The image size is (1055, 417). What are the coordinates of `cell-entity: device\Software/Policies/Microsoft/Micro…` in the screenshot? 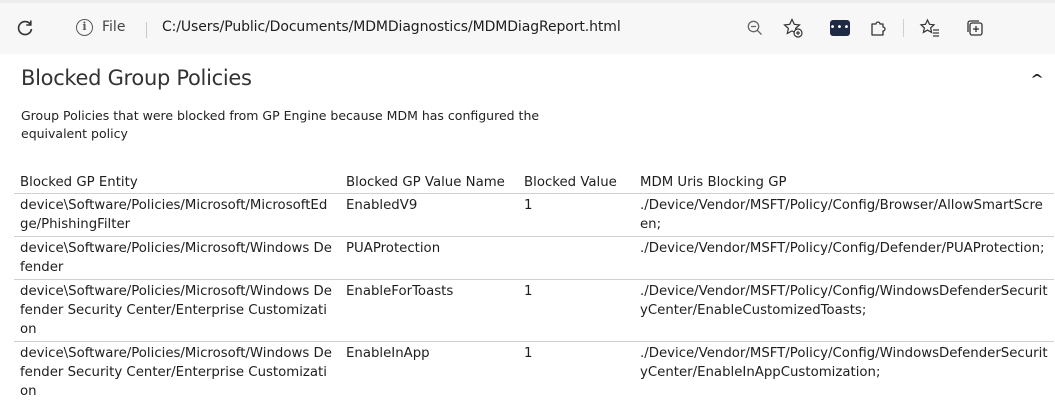 It's located at (174, 214).